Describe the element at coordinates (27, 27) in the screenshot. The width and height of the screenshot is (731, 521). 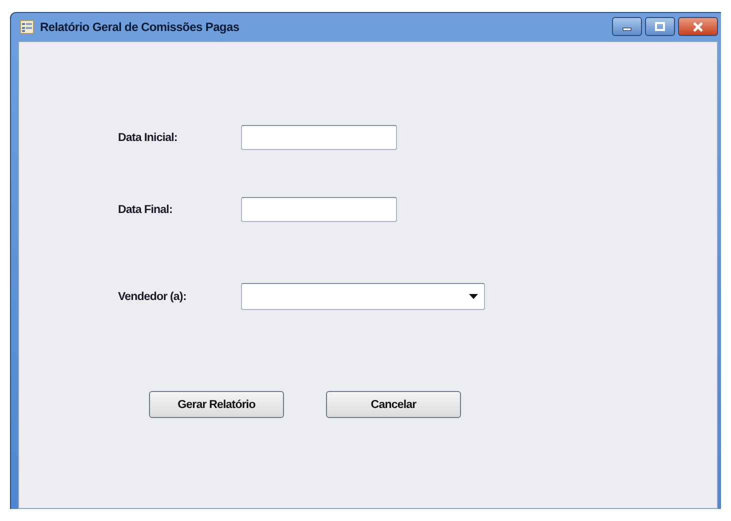
I see `form-icon` at that location.